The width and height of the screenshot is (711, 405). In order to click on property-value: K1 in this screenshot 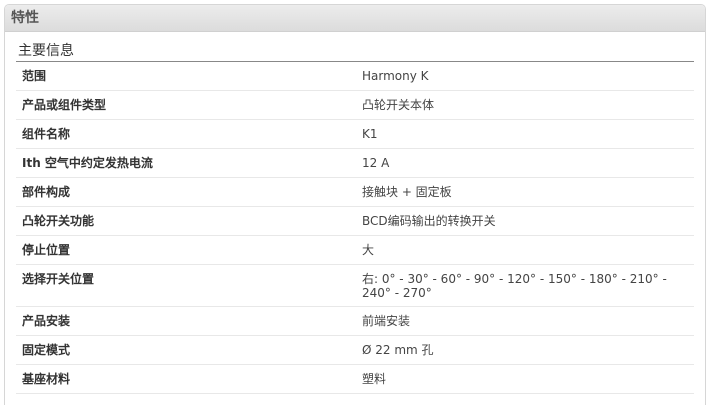, I will do `click(370, 134)`.